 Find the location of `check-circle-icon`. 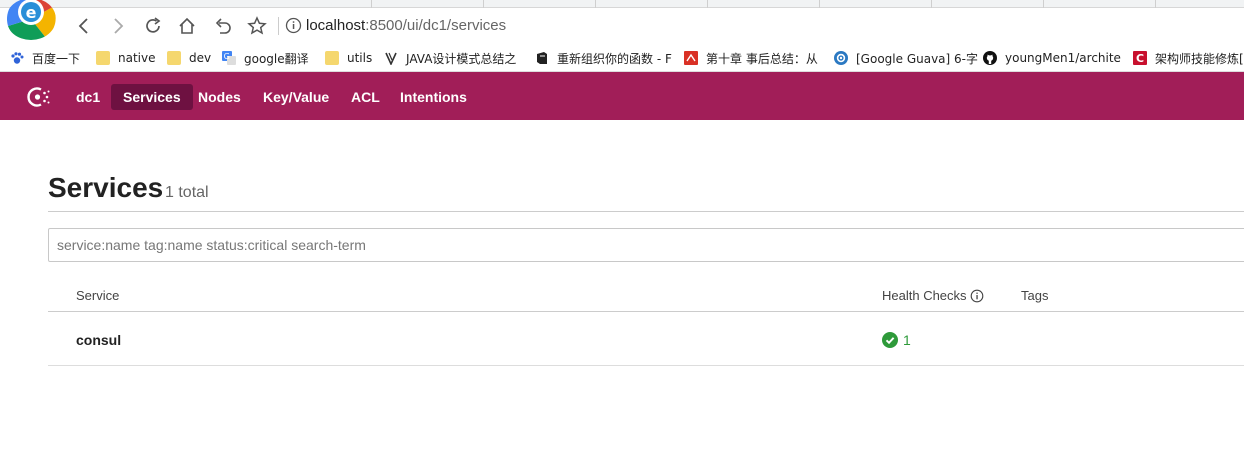

check-circle-icon is located at coordinates (890, 340).